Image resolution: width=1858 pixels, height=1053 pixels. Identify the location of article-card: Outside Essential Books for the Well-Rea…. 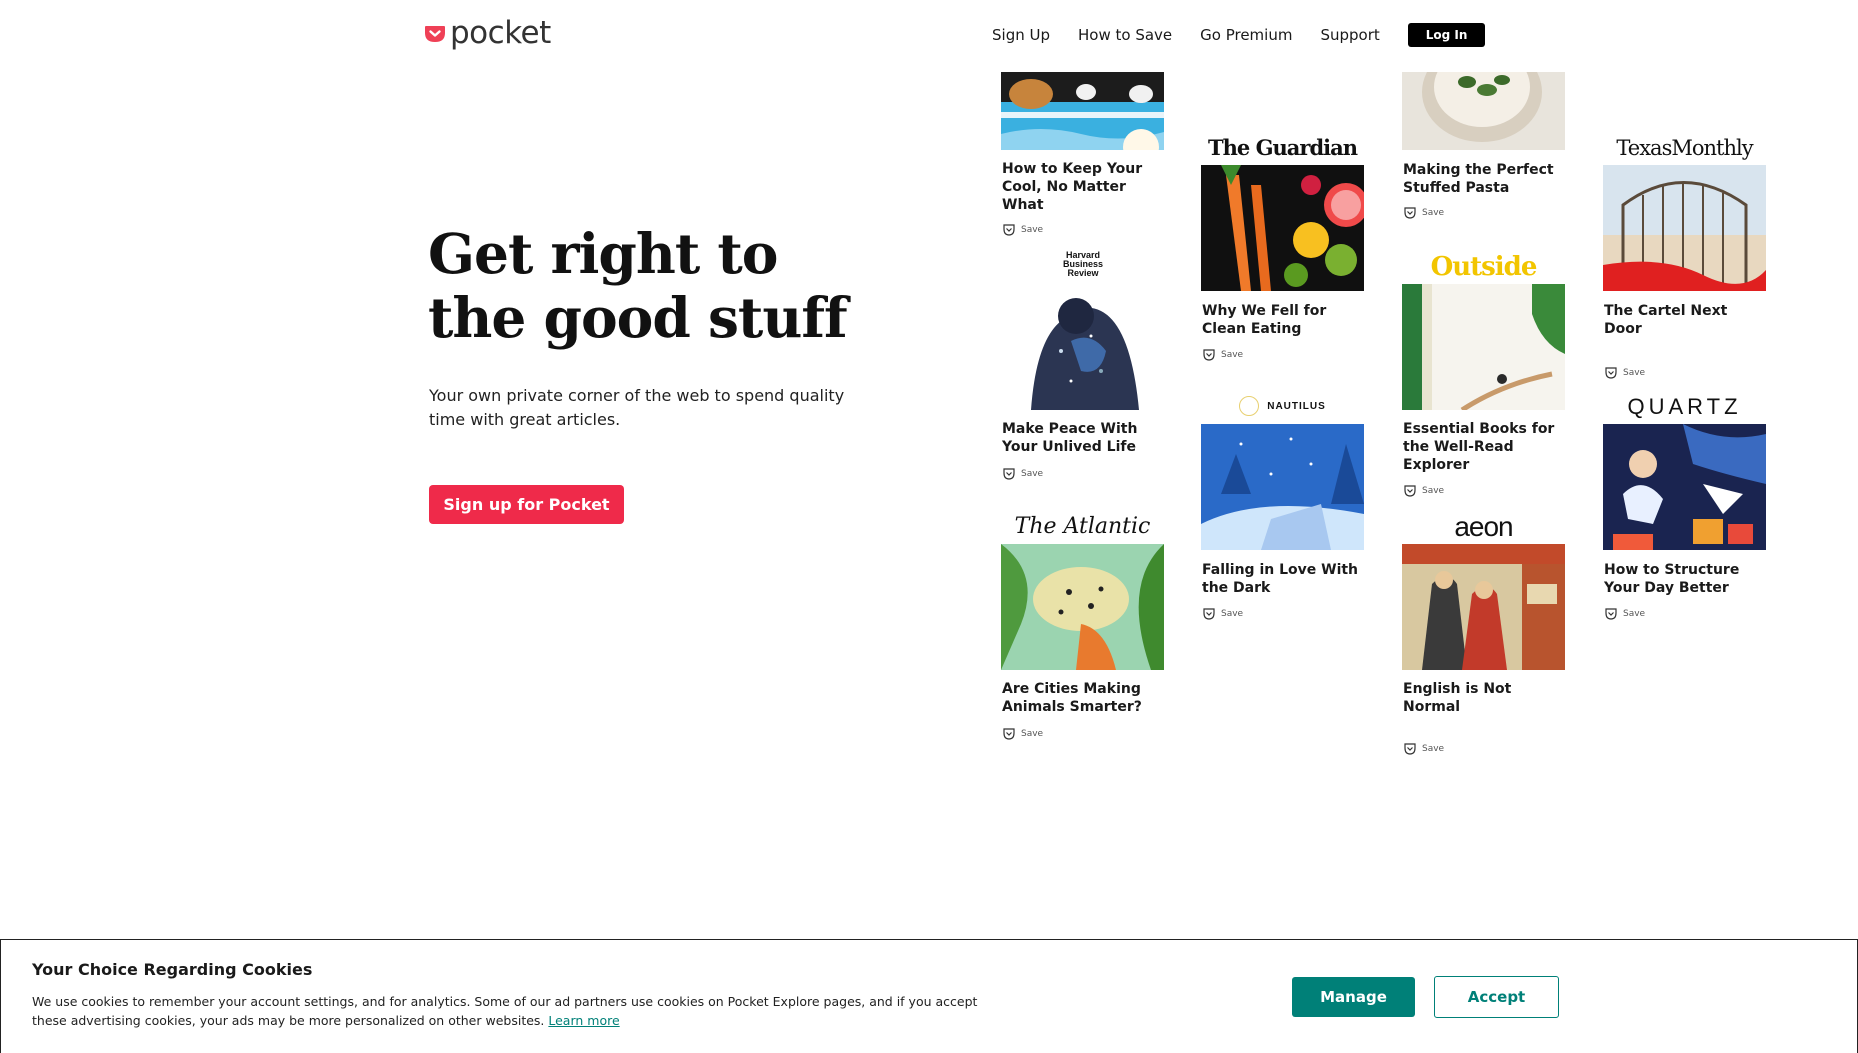
(1483, 374).